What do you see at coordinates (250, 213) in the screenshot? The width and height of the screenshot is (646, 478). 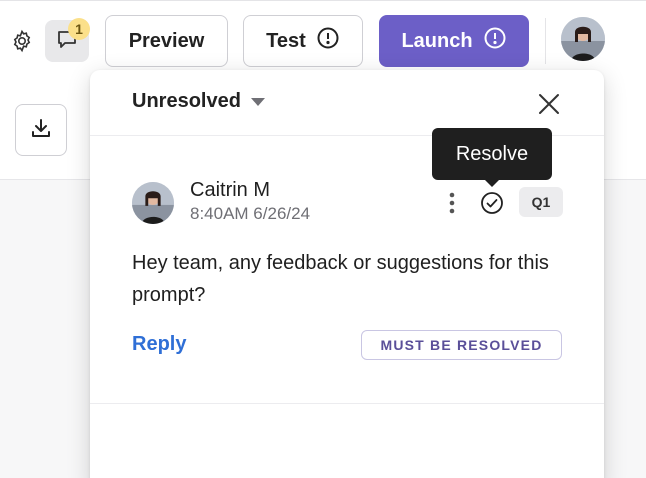 I see `comment-timestamp: 8:40AM 6/26/24` at bounding box center [250, 213].